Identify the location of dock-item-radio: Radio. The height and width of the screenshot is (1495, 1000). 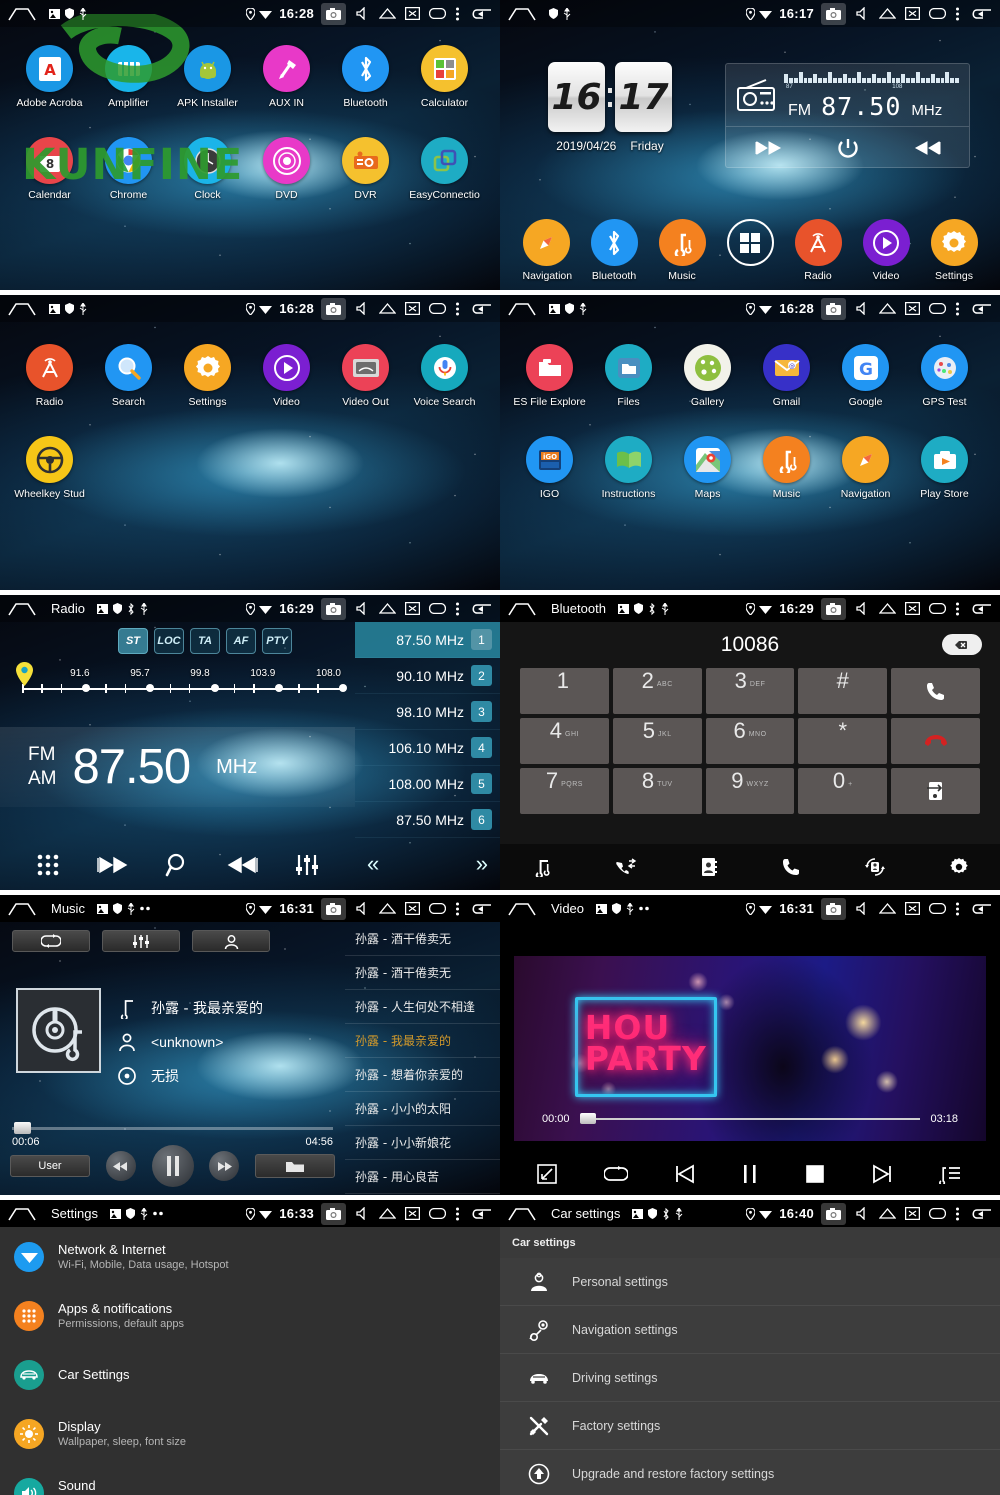
(818, 250).